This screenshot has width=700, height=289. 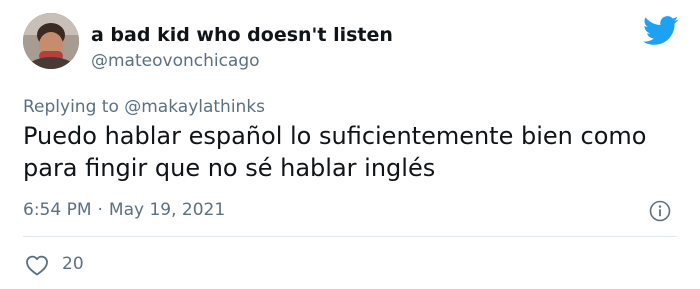 I want to click on avatar-photo, so click(x=51, y=41).